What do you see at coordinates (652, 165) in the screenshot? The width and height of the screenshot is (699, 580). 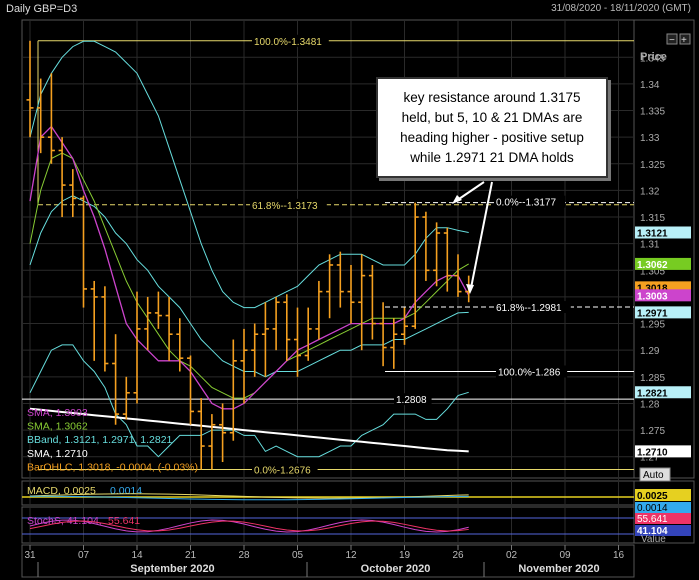 I see `y-tick-label: 1.325` at bounding box center [652, 165].